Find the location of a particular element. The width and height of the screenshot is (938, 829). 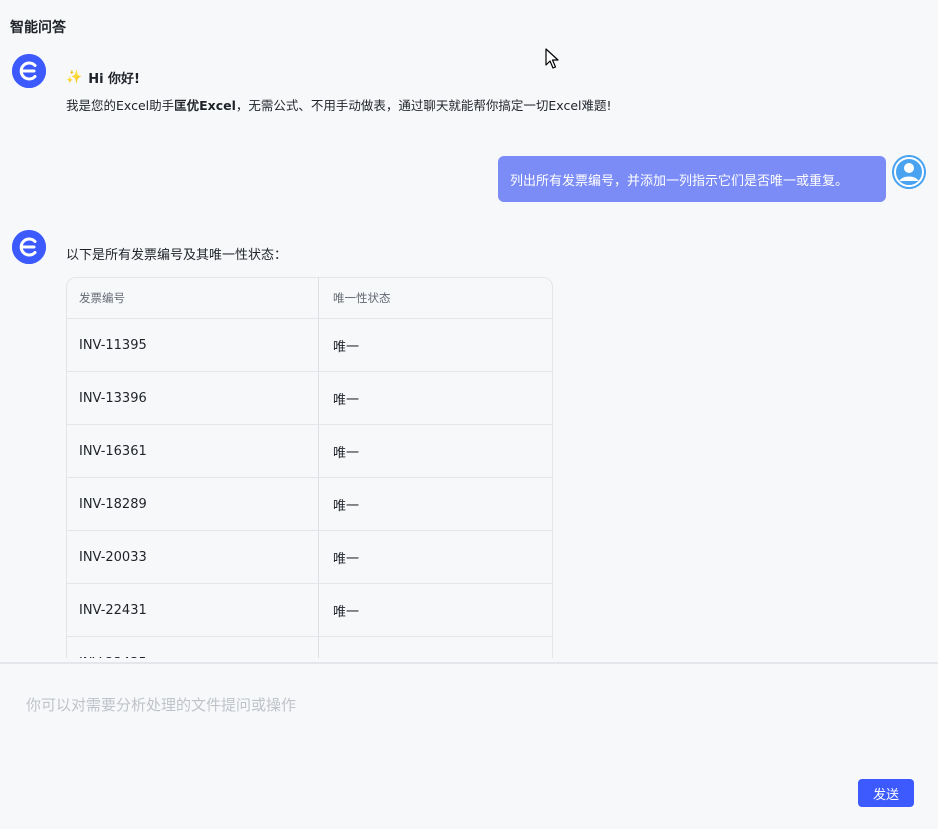

table-row: INV-23435 唯一 is located at coordinates (309, 647).